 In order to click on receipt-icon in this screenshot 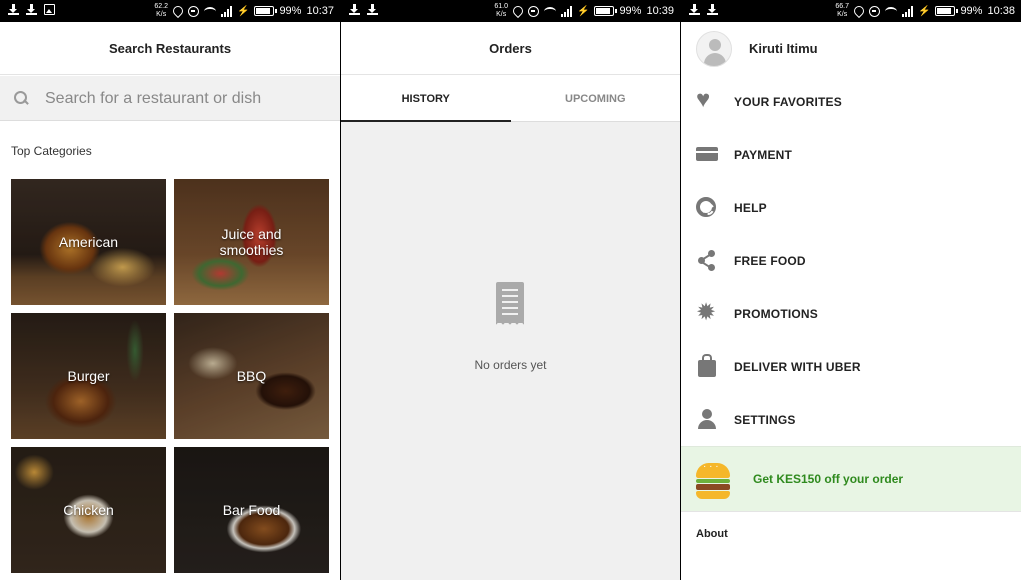, I will do `click(510, 304)`.